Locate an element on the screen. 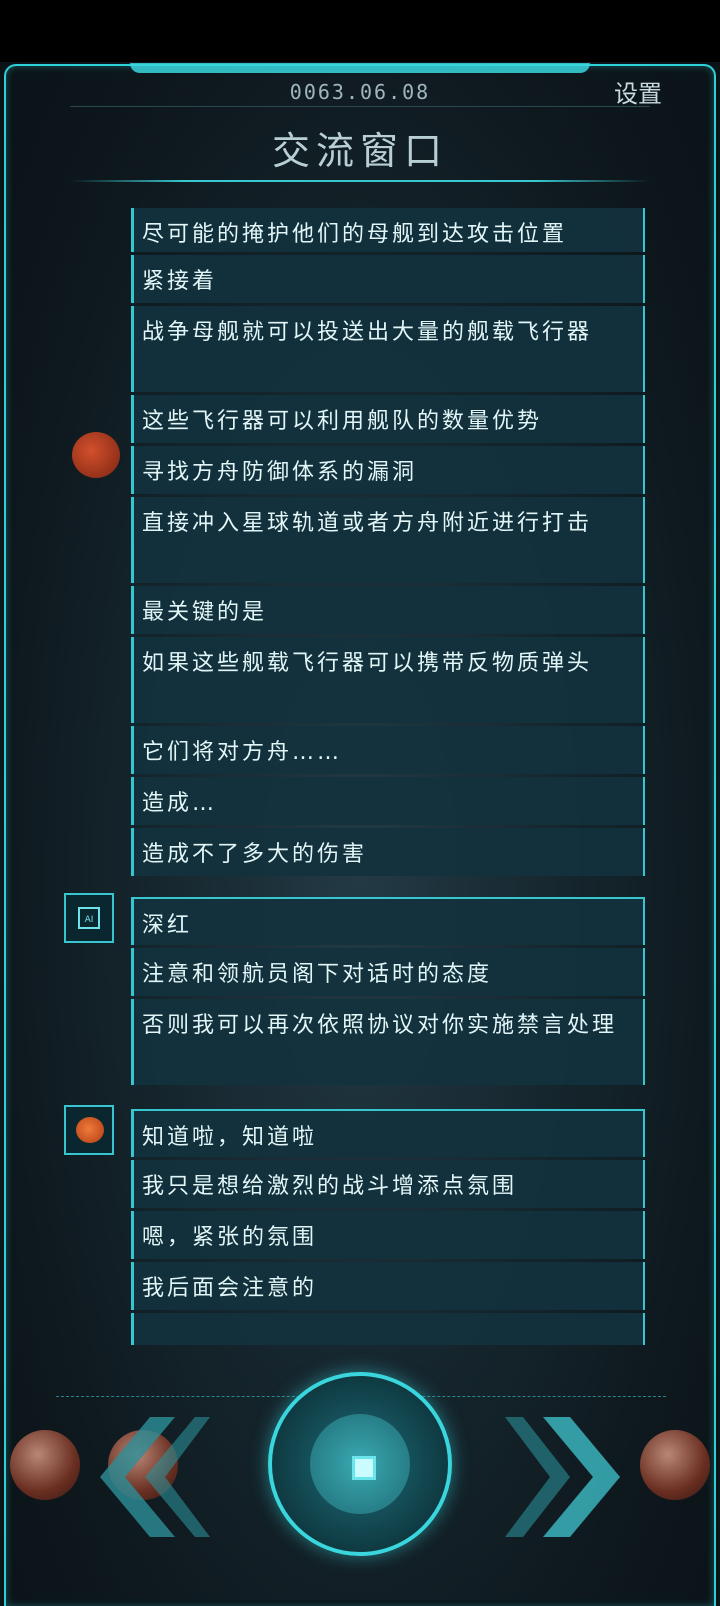 The height and width of the screenshot is (1606, 720). double-chevron-left-icon is located at coordinates (150, 1477).